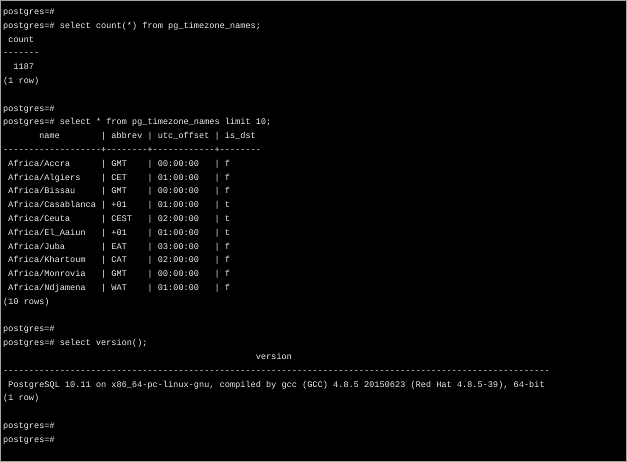 This screenshot has height=462, width=627. I want to click on terminal-line: ----------------------------------------------------------------------------------------------------------, so click(276, 371).